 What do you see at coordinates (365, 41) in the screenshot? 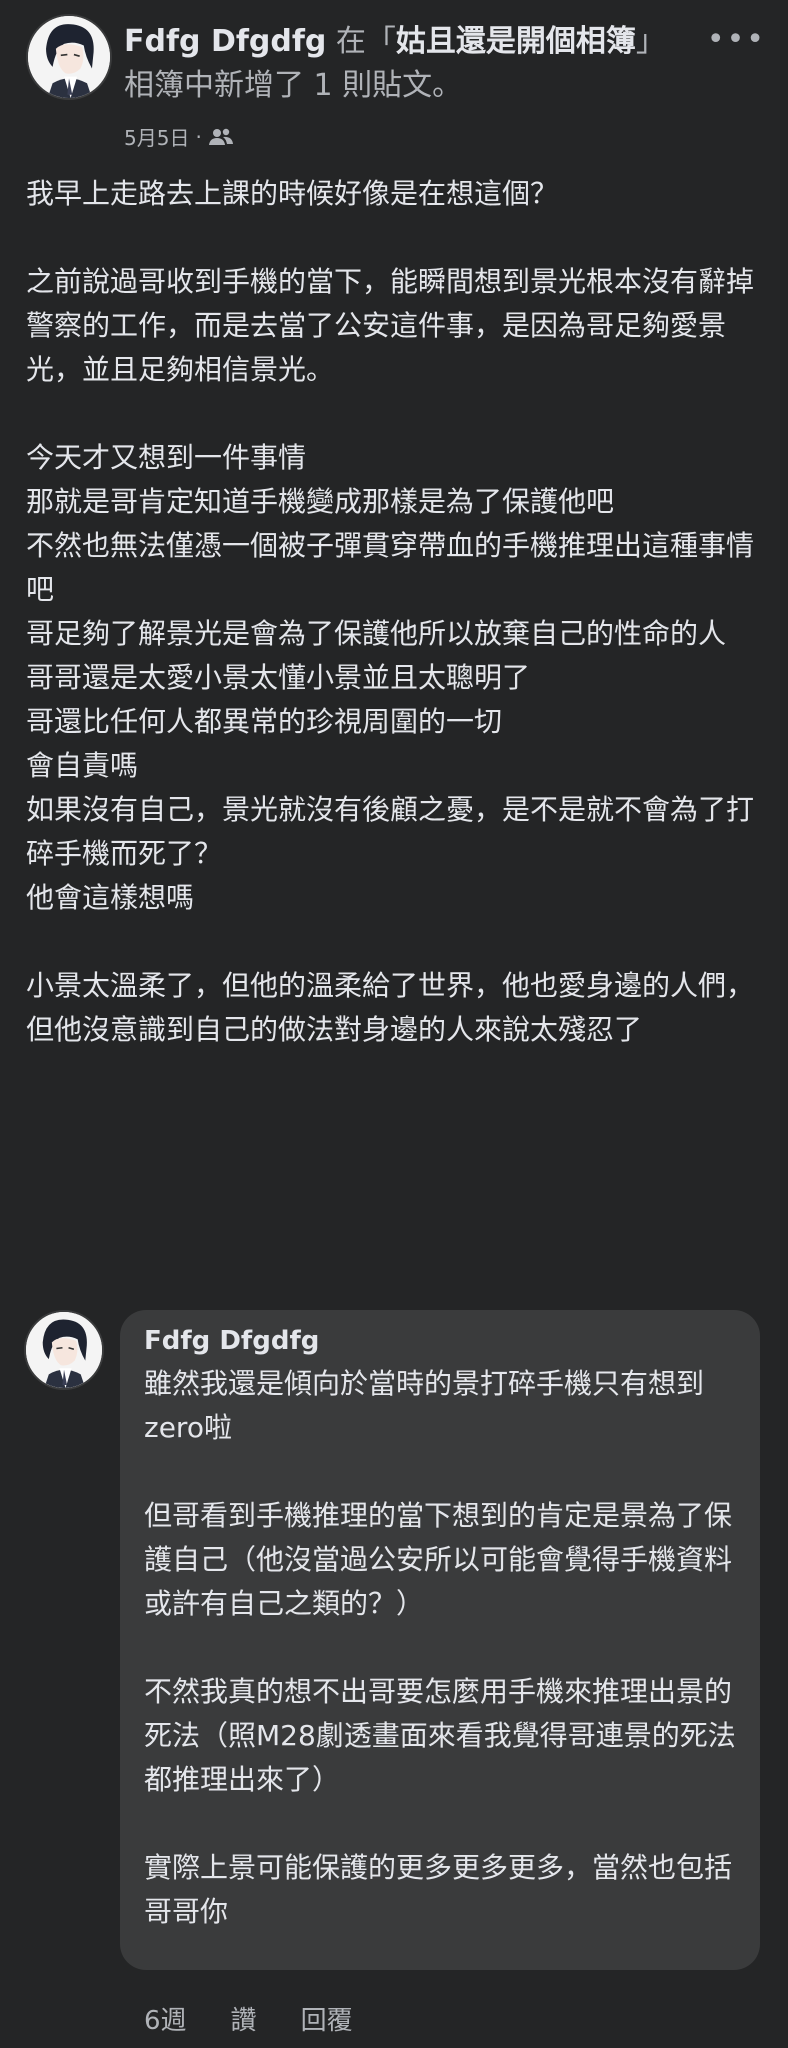
I see `action-prefix: 在「` at bounding box center [365, 41].